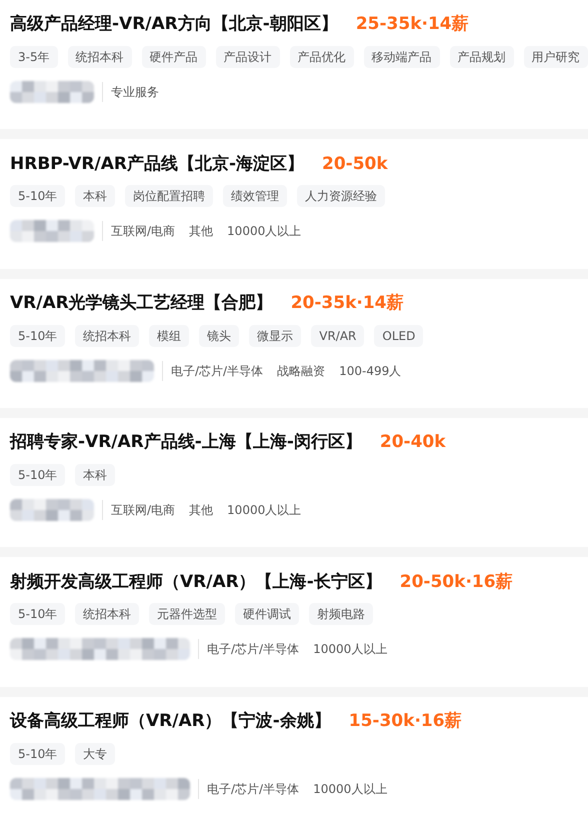 This screenshot has width=588, height=826. I want to click on job-tag: 射频电路, so click(341, 614).